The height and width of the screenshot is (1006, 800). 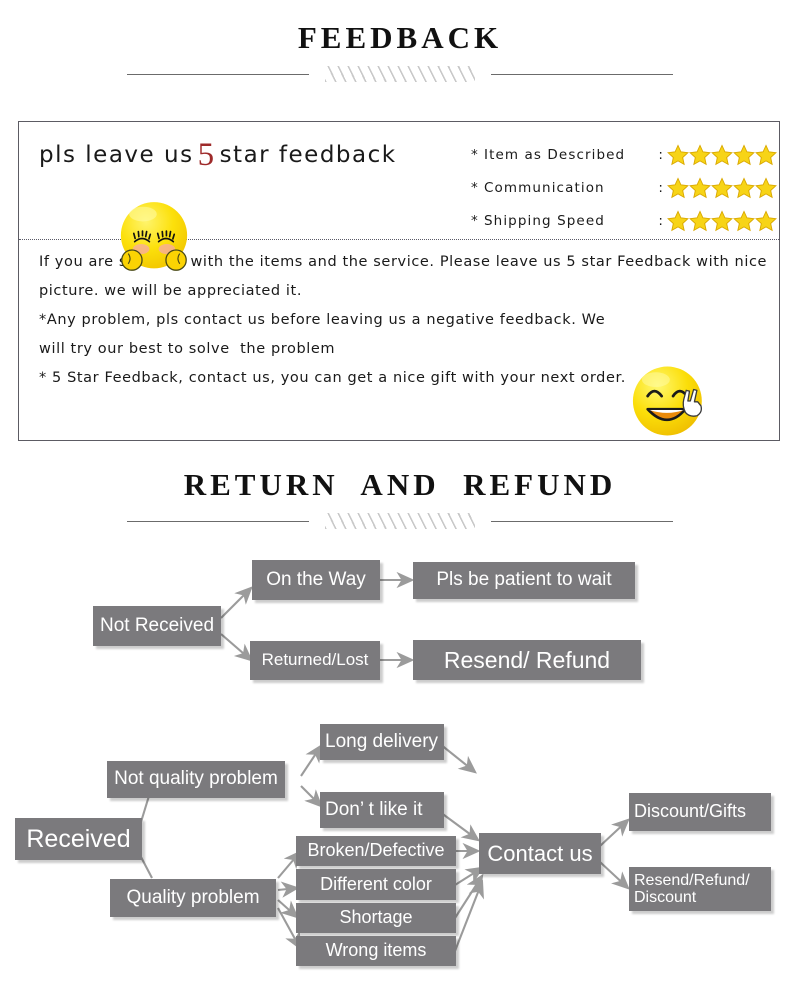 I want to click on rating-row-item-as-described: * Item as Described :, so click(x=624, y=154).